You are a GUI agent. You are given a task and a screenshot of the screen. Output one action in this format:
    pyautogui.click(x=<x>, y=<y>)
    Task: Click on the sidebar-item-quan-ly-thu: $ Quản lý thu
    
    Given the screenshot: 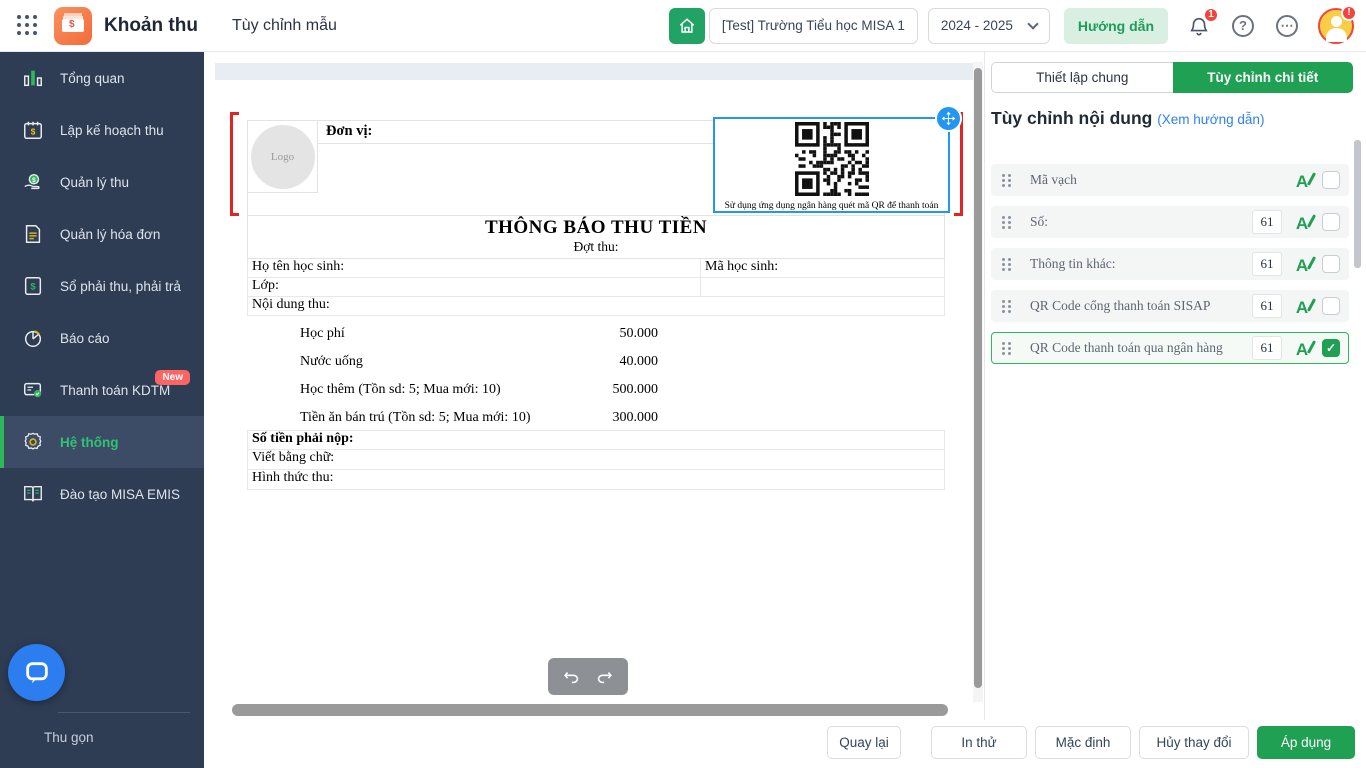 What is the action you would take?
    pyautogui.click(x=102, y=182)
    